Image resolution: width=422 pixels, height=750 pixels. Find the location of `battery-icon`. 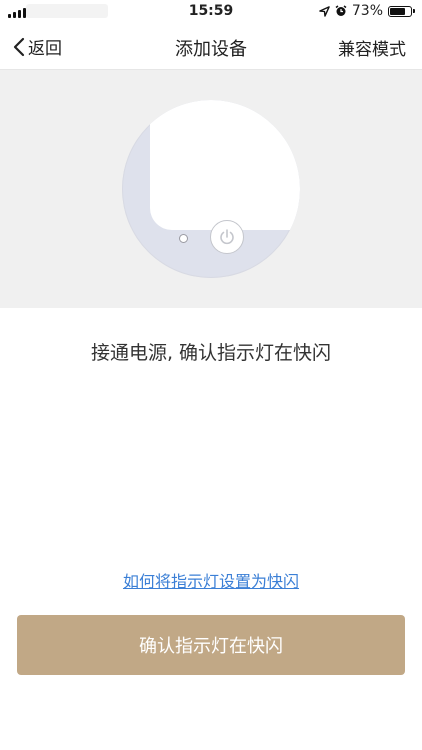

battery-icon is located at coordinates (401, 11).